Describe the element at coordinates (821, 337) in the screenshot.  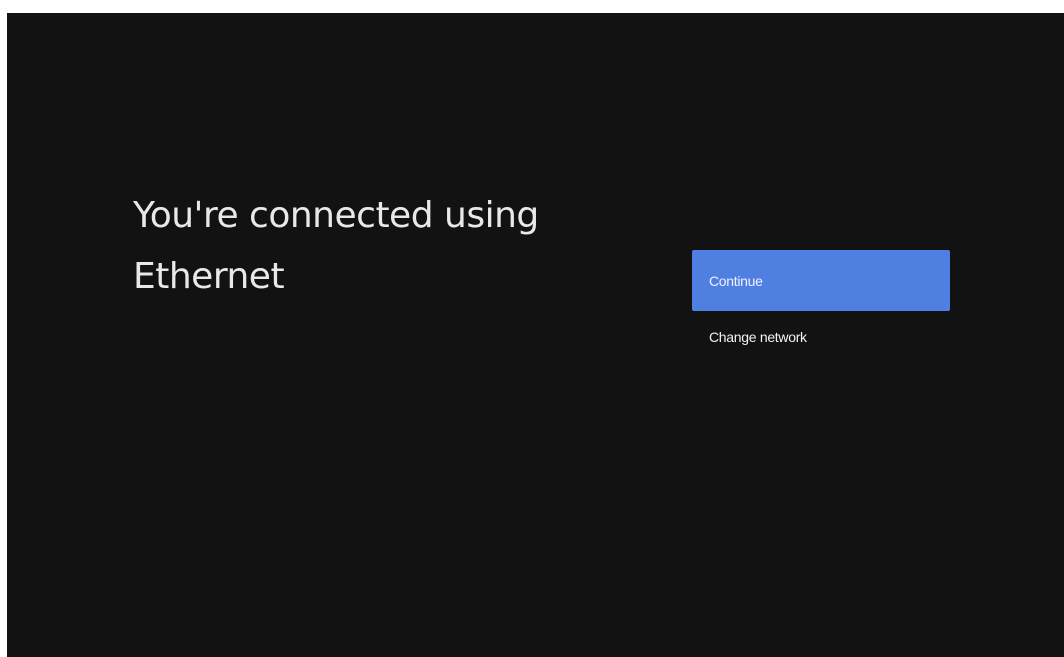
I see `change-network-button: Change network` at that location.